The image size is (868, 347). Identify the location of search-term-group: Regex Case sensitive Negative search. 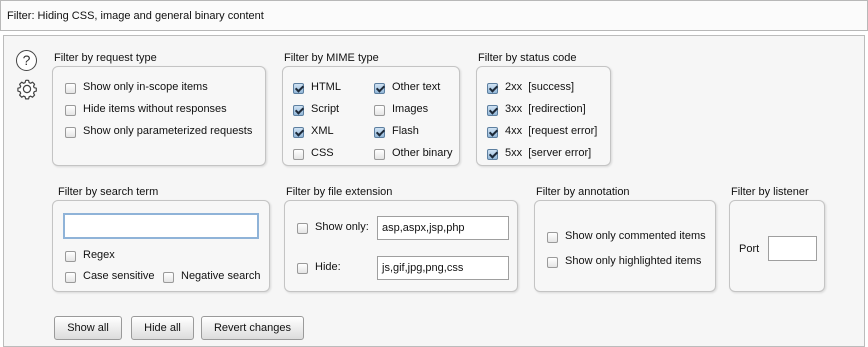
(161, 246).